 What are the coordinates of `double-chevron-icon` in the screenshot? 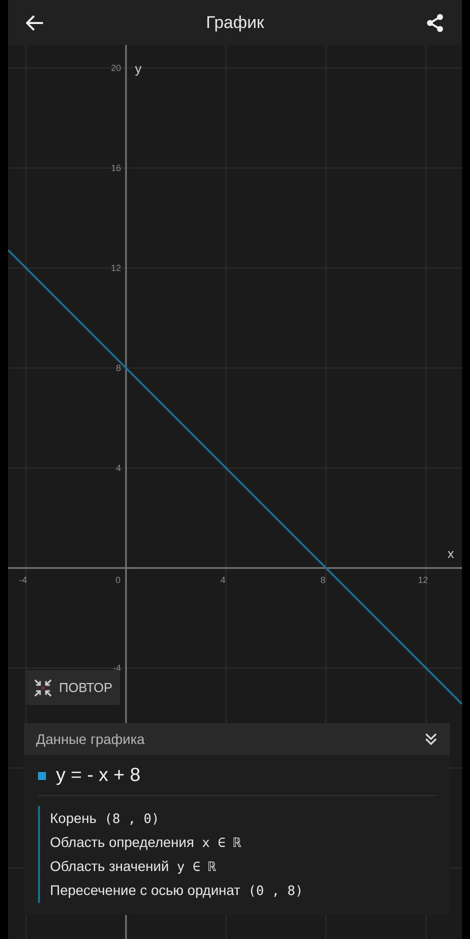 It's located at (431, 739).